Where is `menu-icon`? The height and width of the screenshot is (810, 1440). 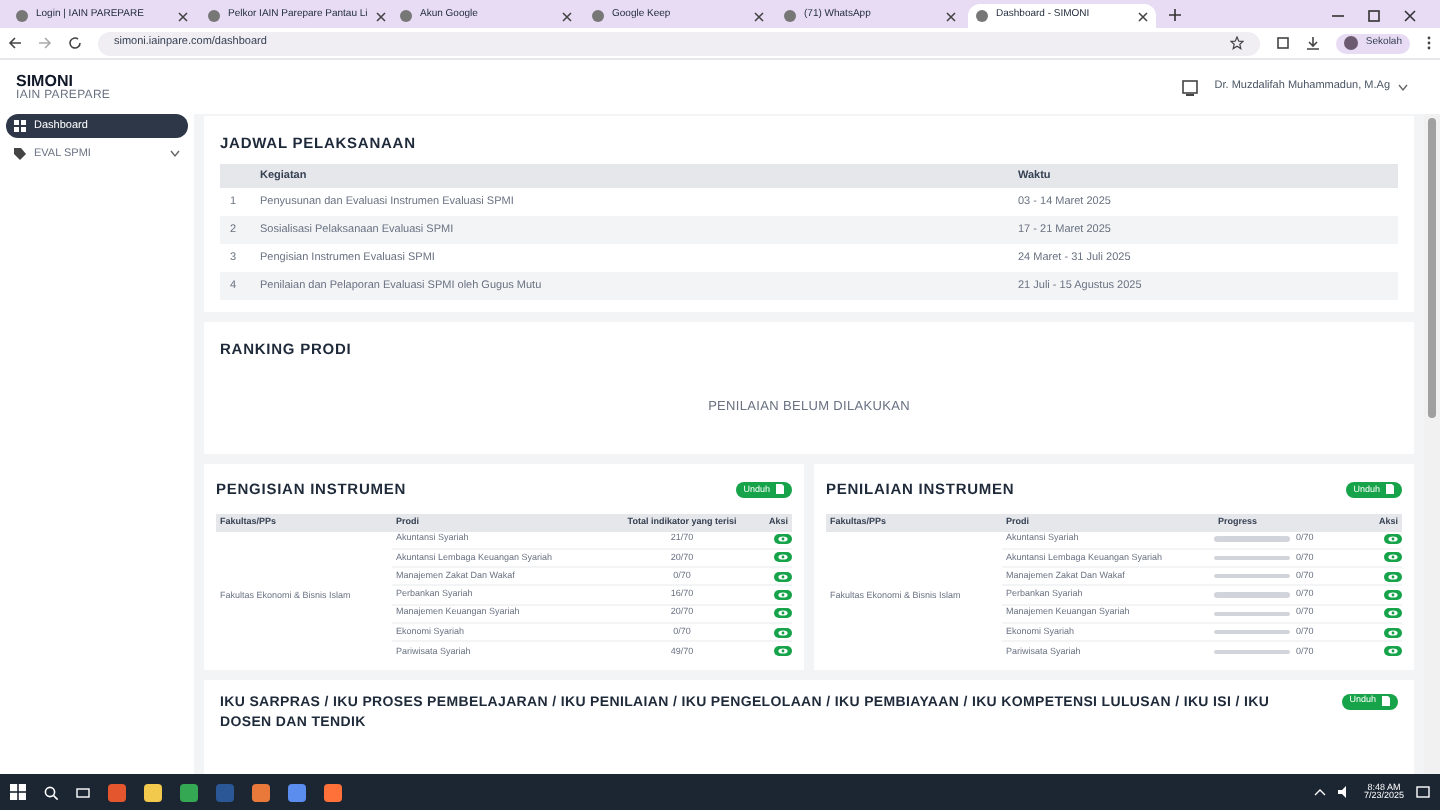 menu-icon is located at coordinates (1429, 43).